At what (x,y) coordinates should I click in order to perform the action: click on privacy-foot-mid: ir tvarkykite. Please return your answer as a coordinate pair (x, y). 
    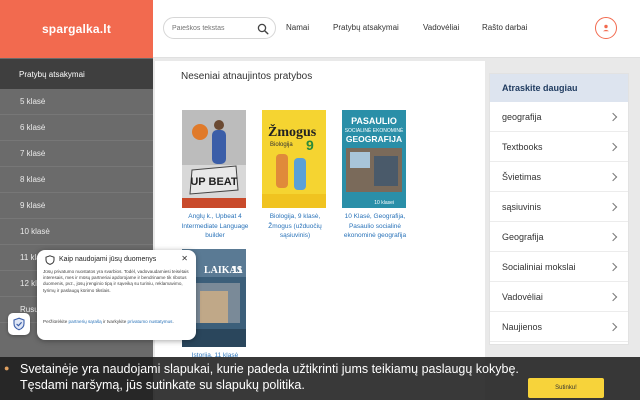
    Looking at the image, I should click on (115, 321).